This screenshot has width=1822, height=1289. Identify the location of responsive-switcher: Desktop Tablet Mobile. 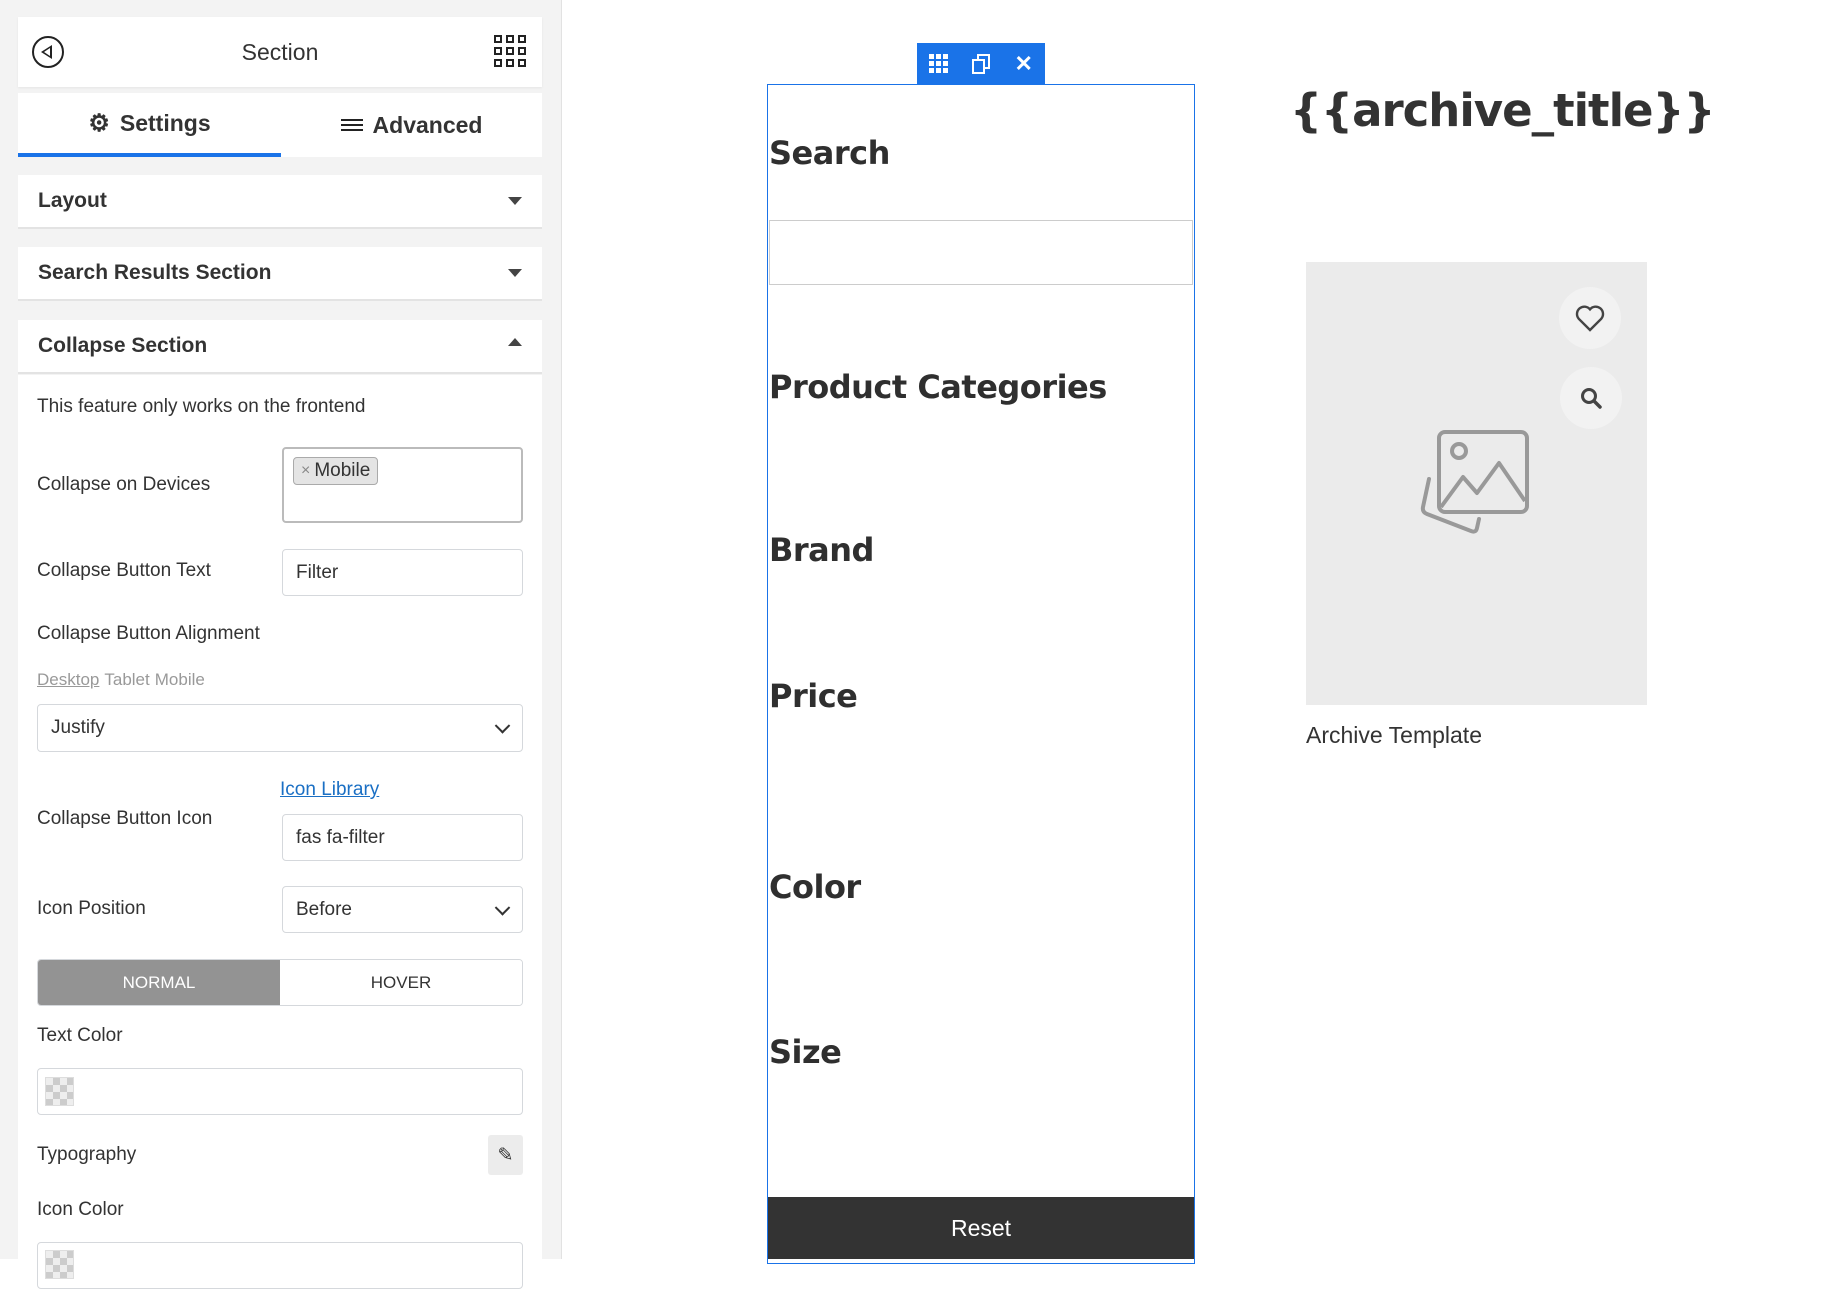
(121, 680).